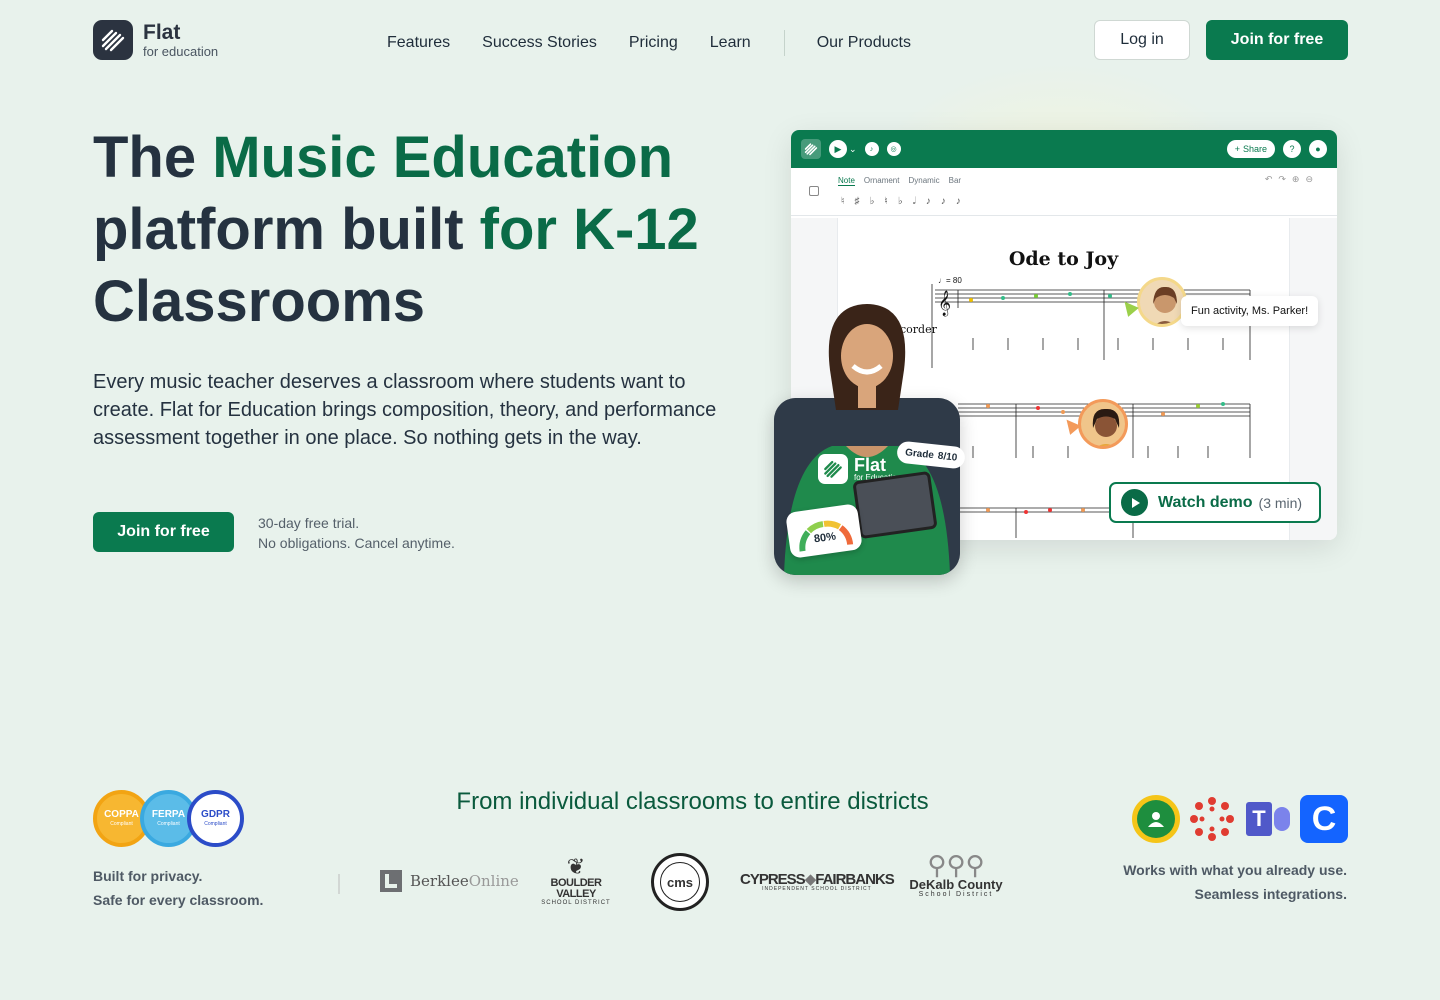  What do you see at coordinates (871, 149) in the screenshot?
I see `metronome-icon: ♪` at bounding box center [871, 149].